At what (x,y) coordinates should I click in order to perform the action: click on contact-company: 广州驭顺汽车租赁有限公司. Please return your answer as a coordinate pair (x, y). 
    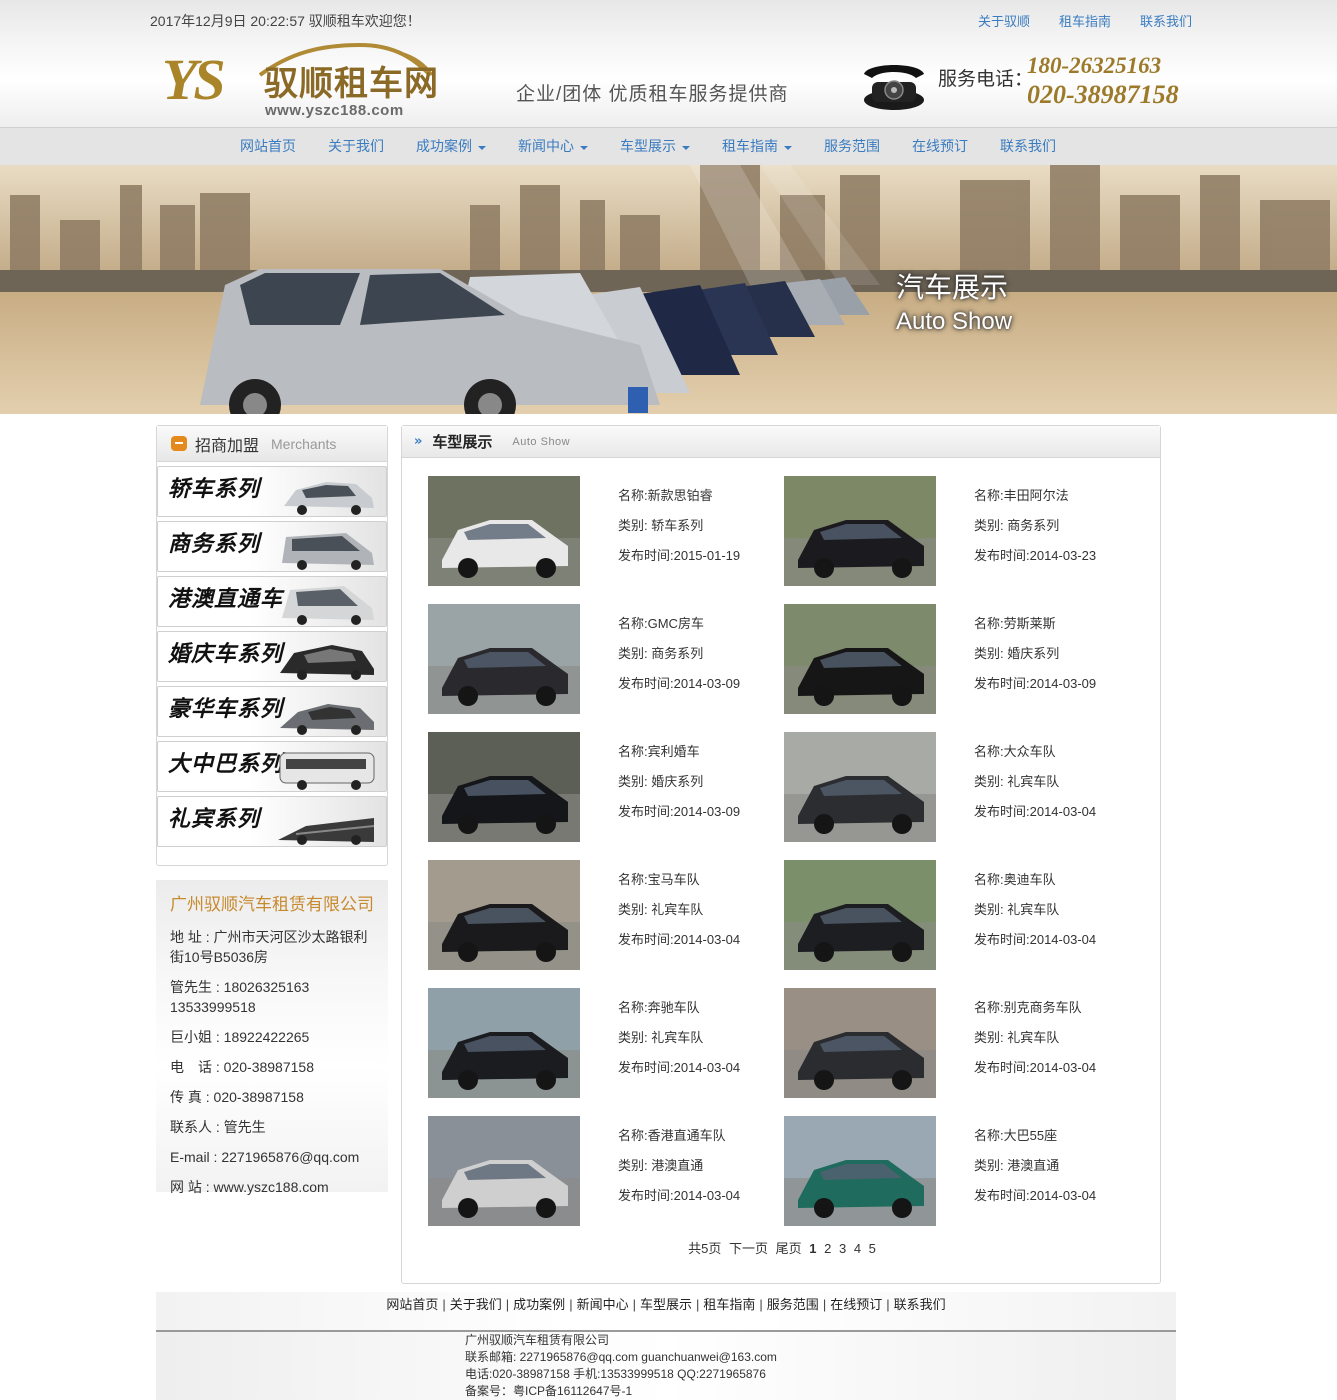
    Looking at the image, I should click on (272, 904).